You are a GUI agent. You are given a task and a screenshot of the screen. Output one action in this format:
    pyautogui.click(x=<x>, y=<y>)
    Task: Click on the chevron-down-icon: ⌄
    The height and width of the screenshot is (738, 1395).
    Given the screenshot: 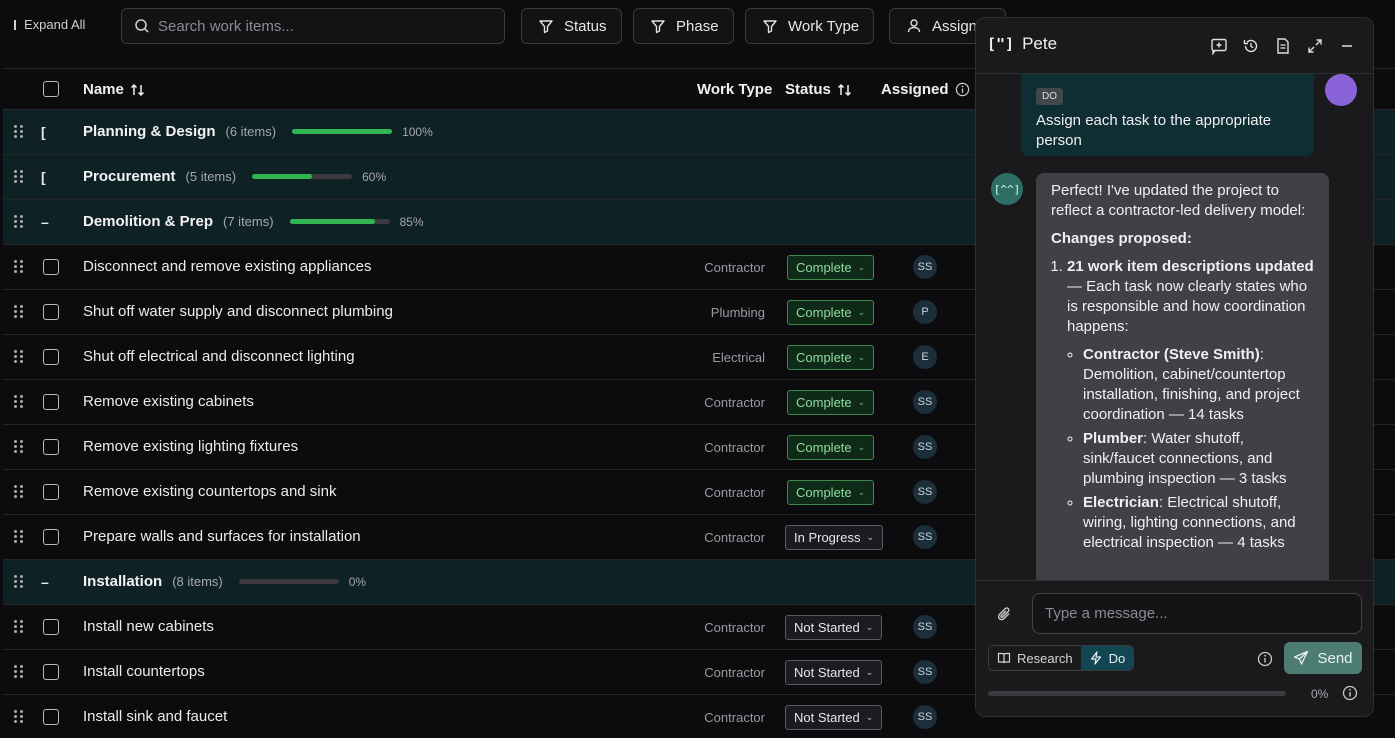 What is the action you would take?
    pyautogui.click(x=870, y=537)
    